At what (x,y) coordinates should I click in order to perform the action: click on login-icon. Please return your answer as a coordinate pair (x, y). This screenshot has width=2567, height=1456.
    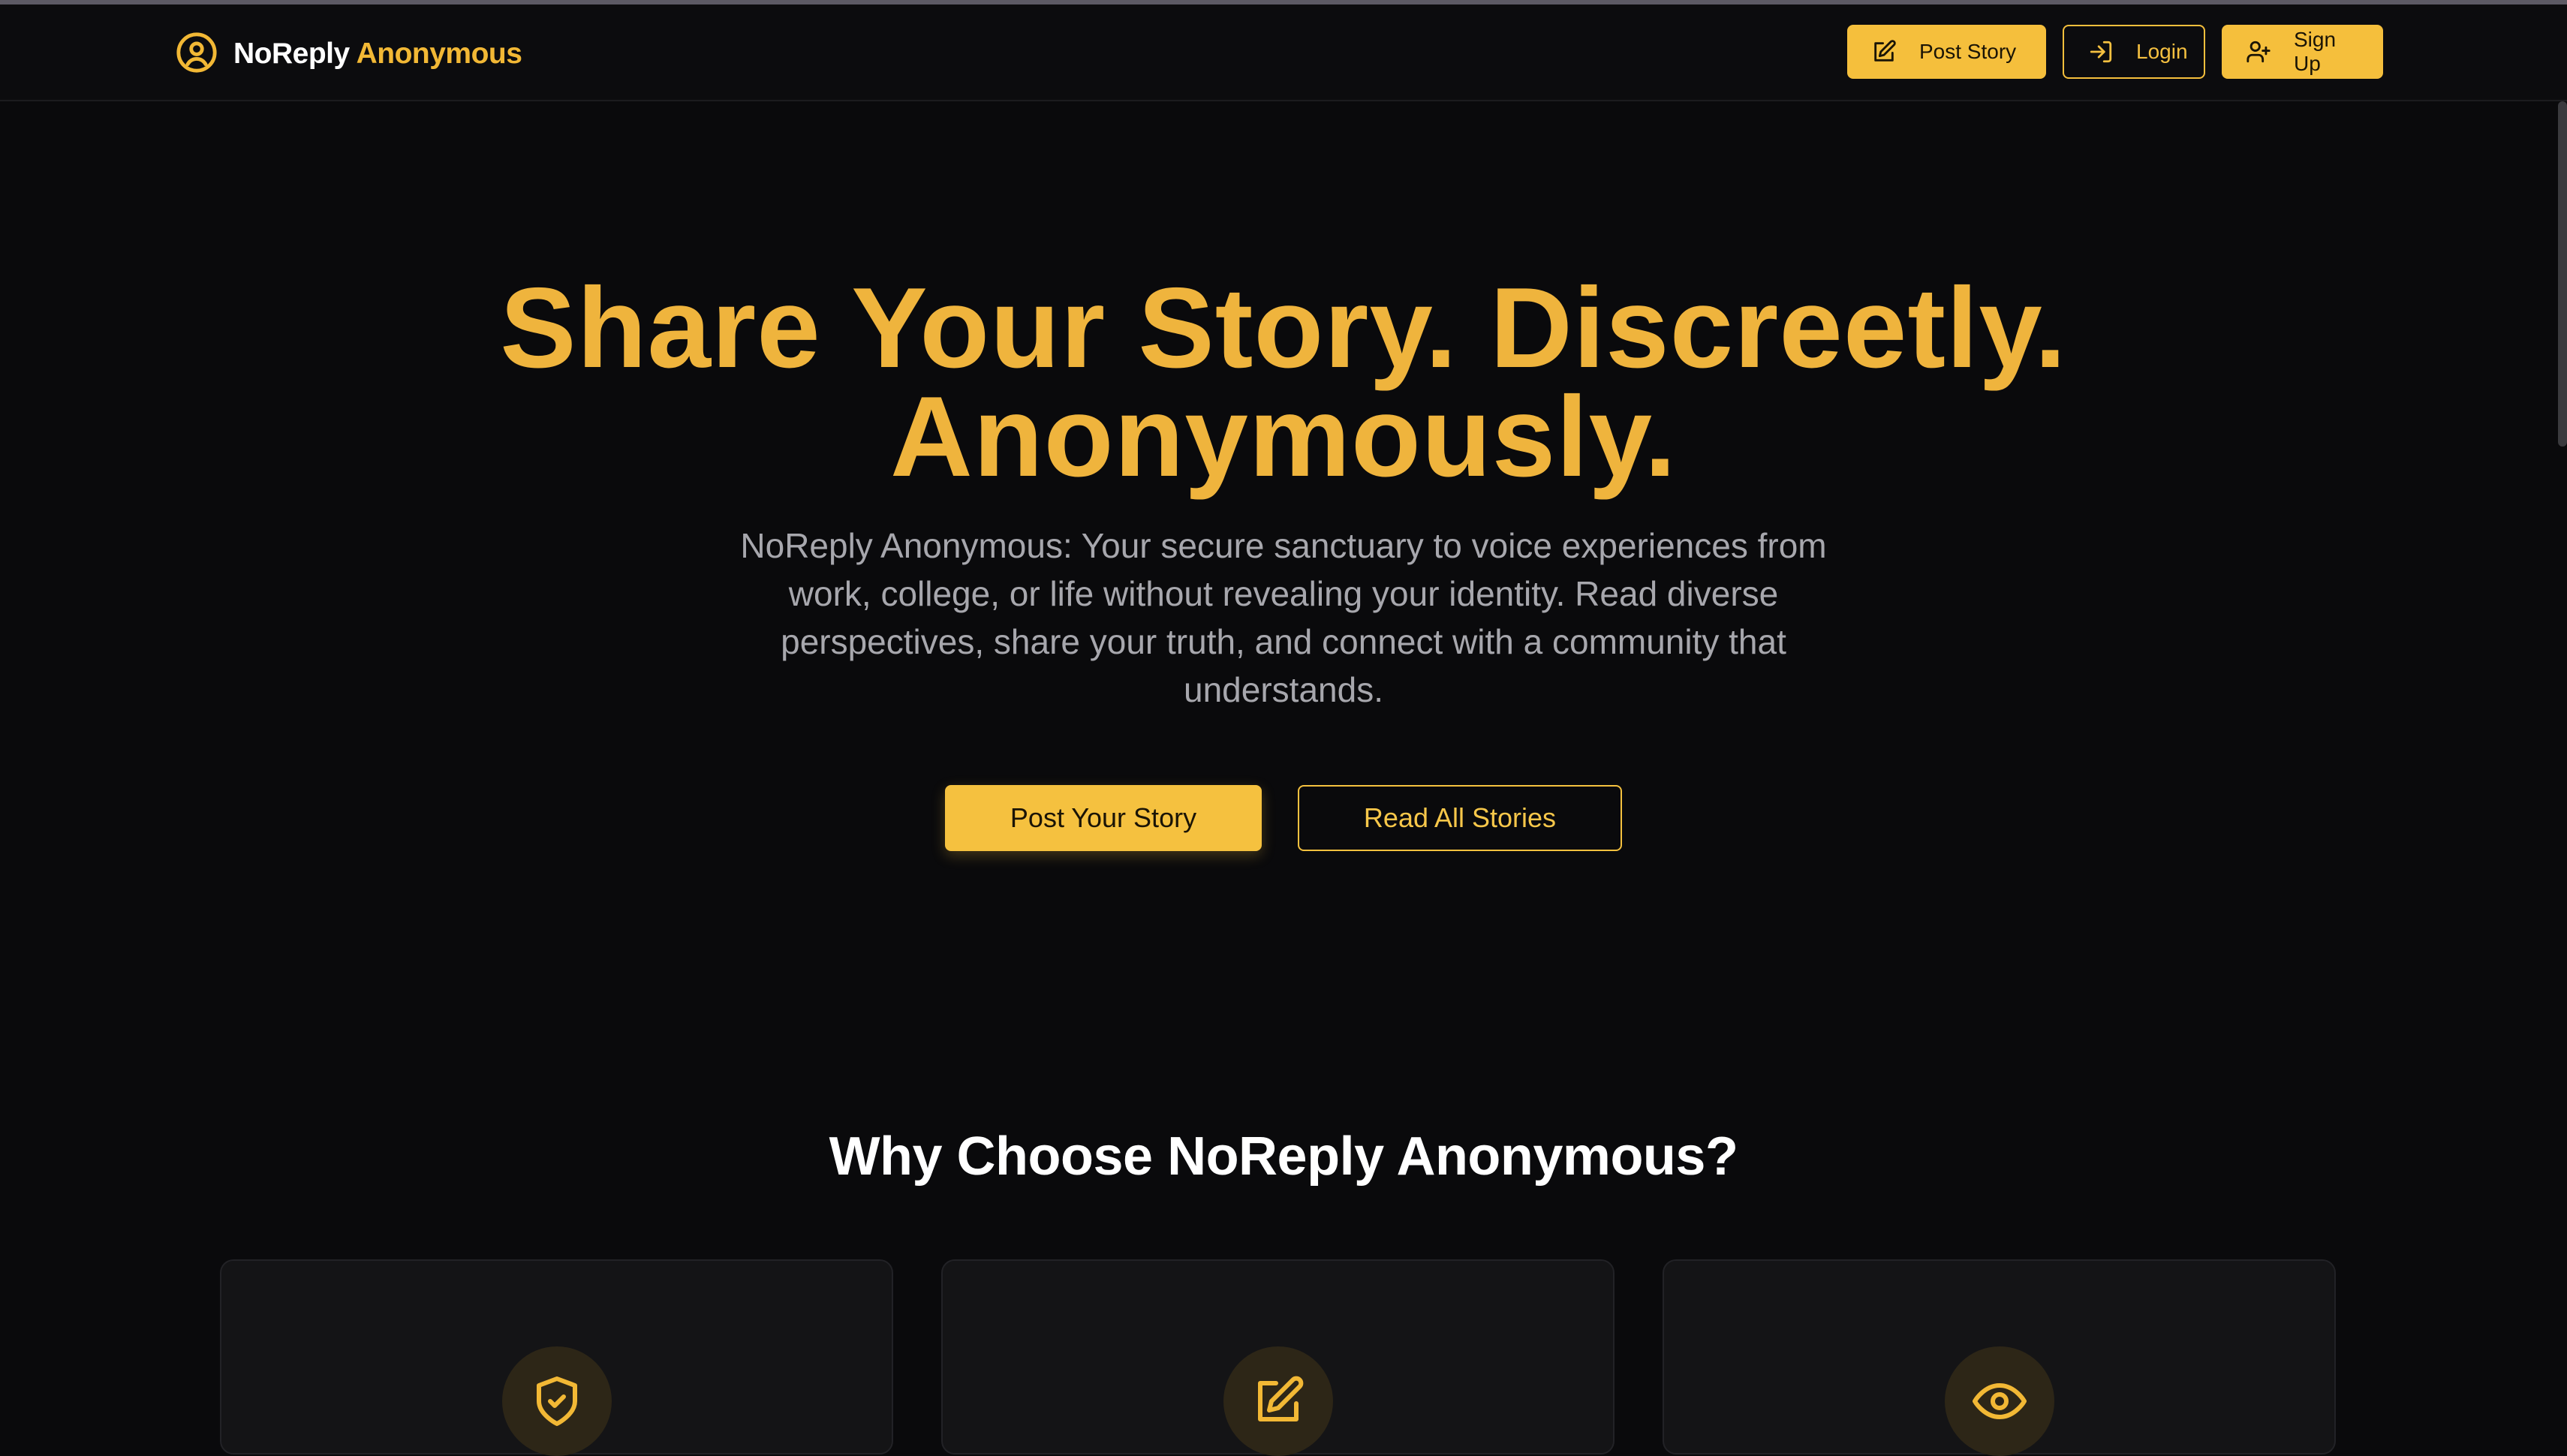
    Looking at the image, I should click on (2101, 52).